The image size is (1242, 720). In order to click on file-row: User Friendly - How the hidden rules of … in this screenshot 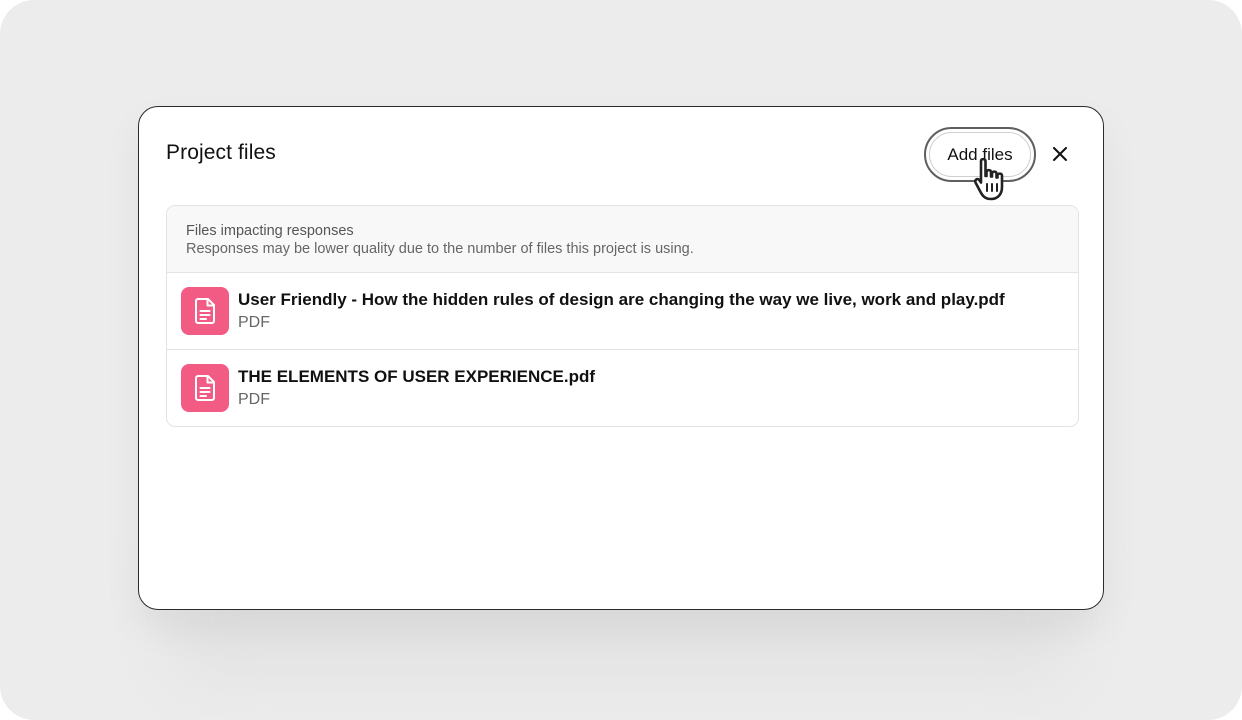, I will do `click(622, 311)`.